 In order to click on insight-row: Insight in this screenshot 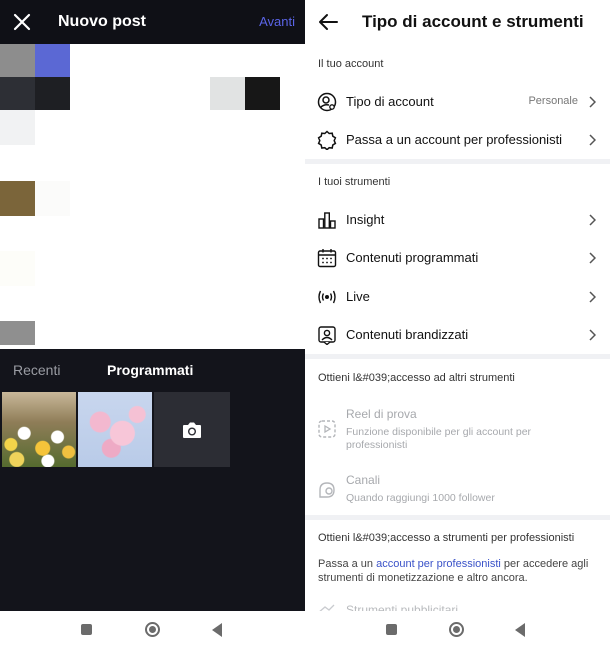, I will do `click(457, 220)`.